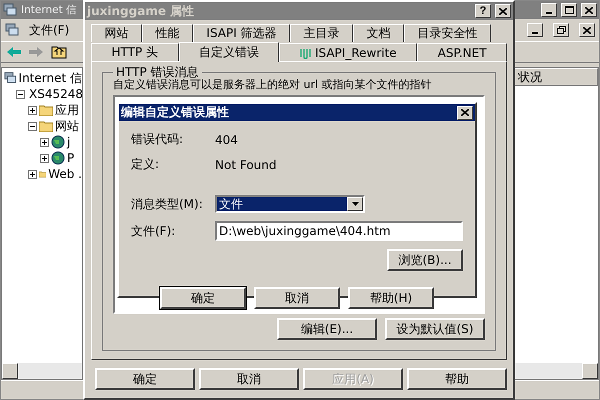  Describe the element at coordinates (246, 165) in the screenshot. I see `field-value: Not Found` at that location.